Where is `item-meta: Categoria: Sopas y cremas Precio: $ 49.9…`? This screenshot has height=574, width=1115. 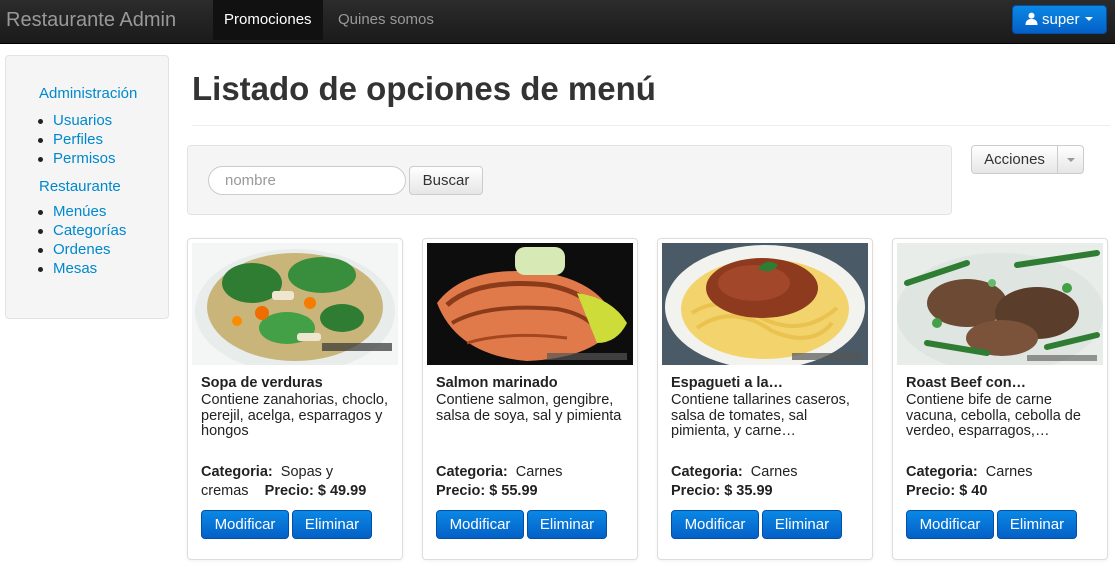 item-meta: Categoria: Sopas y cremas Precio: $ 49.9… is located at coordinates (299, 482).